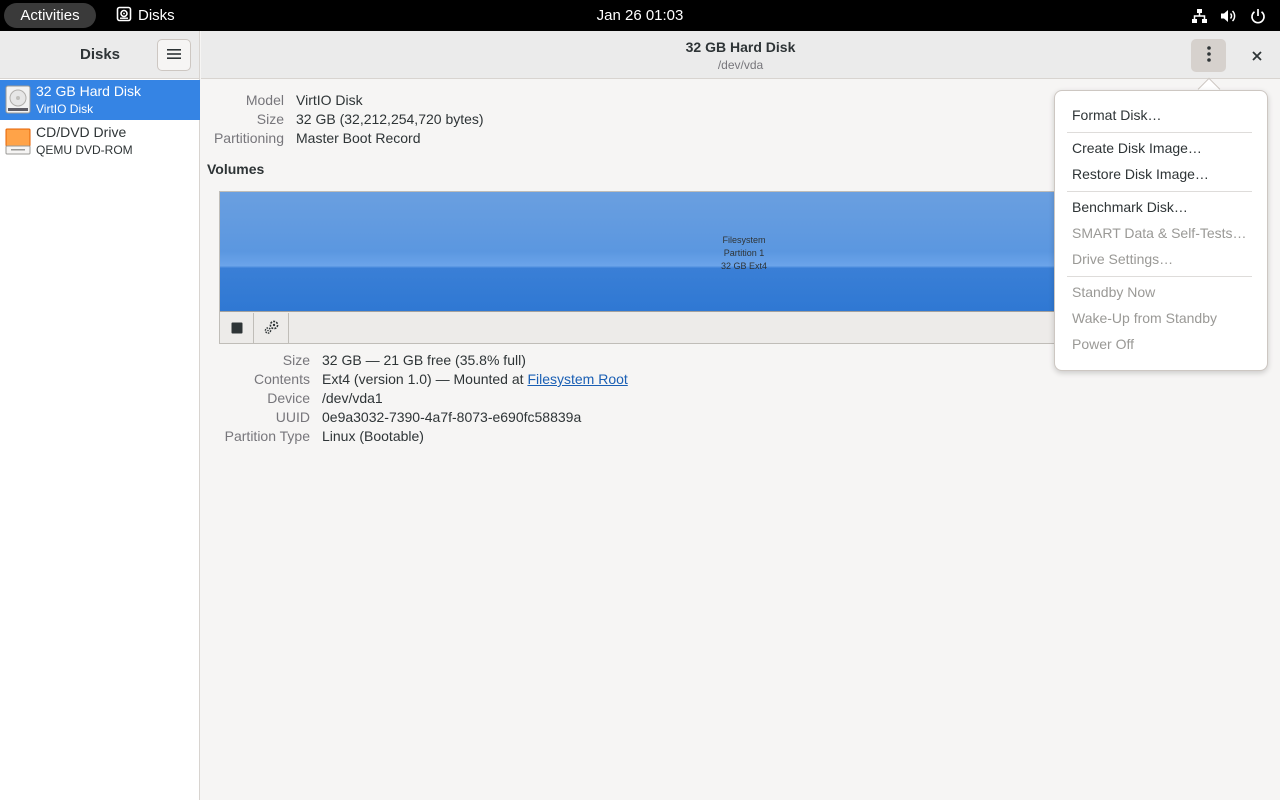  Describe the element at coordinates (99, 55) in the screenshot. I see `sidebar-header: Disks` at that location.